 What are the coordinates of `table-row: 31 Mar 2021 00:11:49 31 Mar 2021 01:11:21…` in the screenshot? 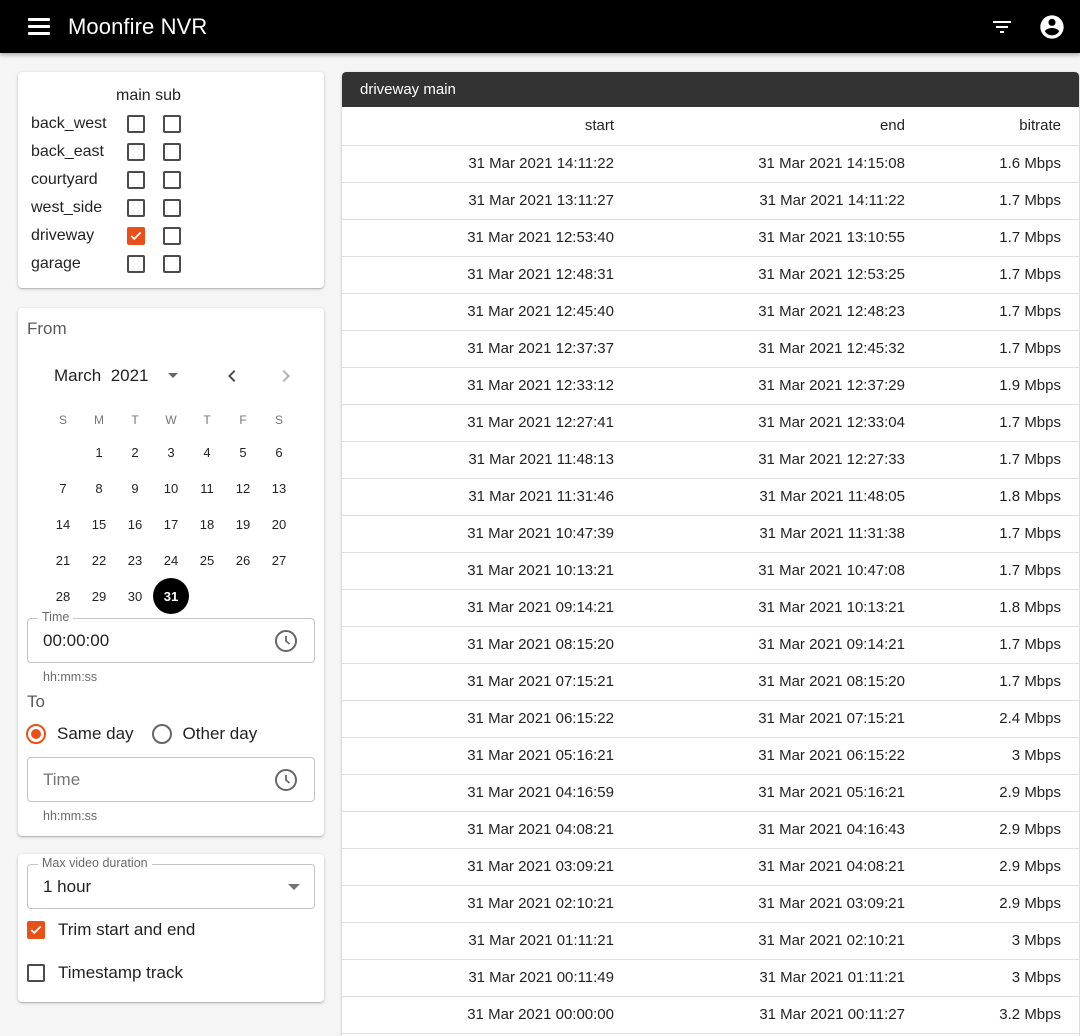 It's located at (710, 978).